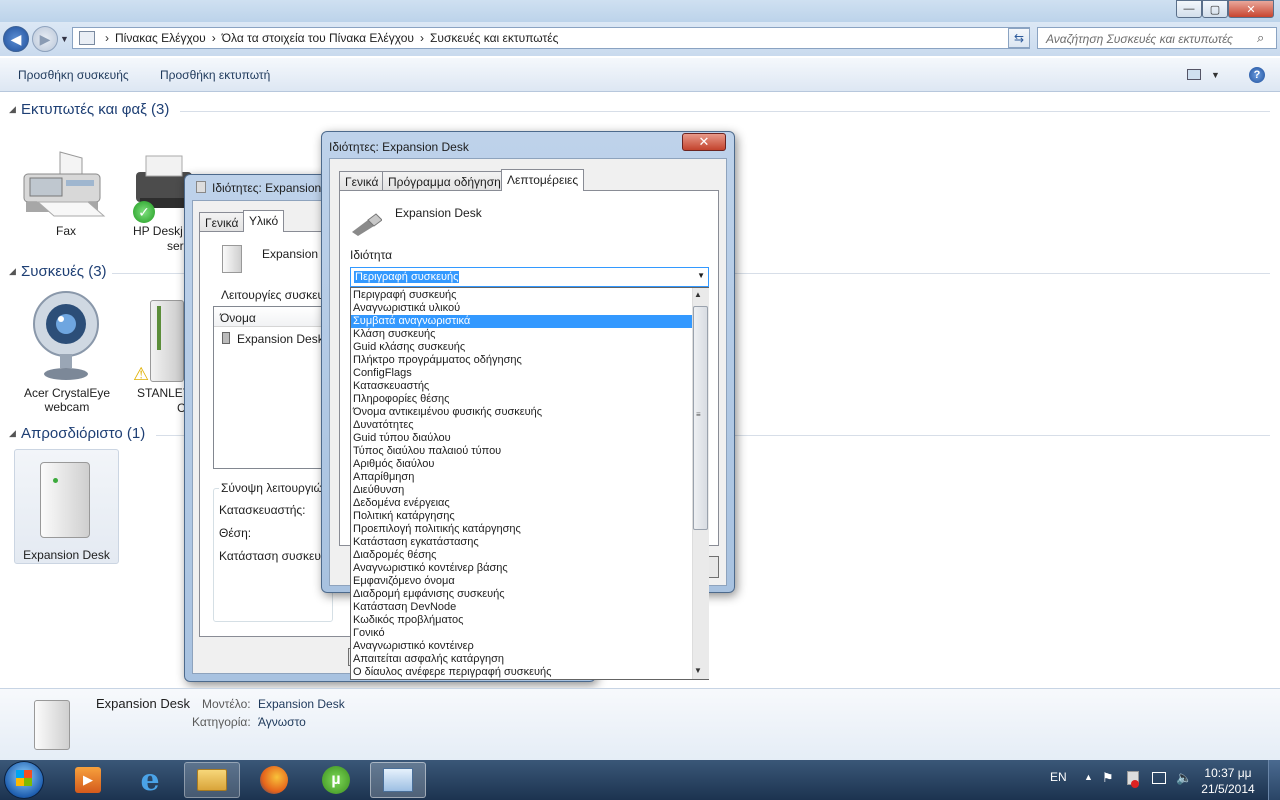  What do you see at coordinates (521, 607) in the screenshot?
I see `dropdown-option: Κατάσταση DevNode` at bounding box center [521, 607].